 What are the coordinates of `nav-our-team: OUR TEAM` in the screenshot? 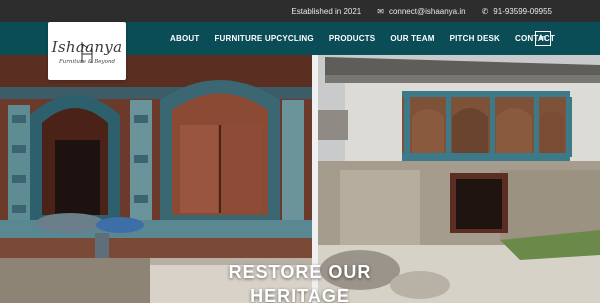 It's located at (412, 38).